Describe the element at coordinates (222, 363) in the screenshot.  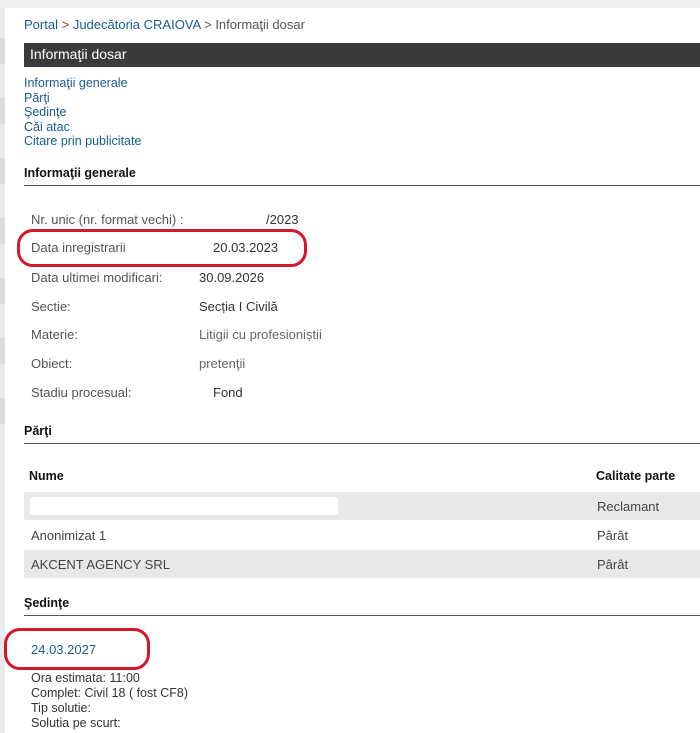
I see `field-value-obiect: pretenţii` at that location.